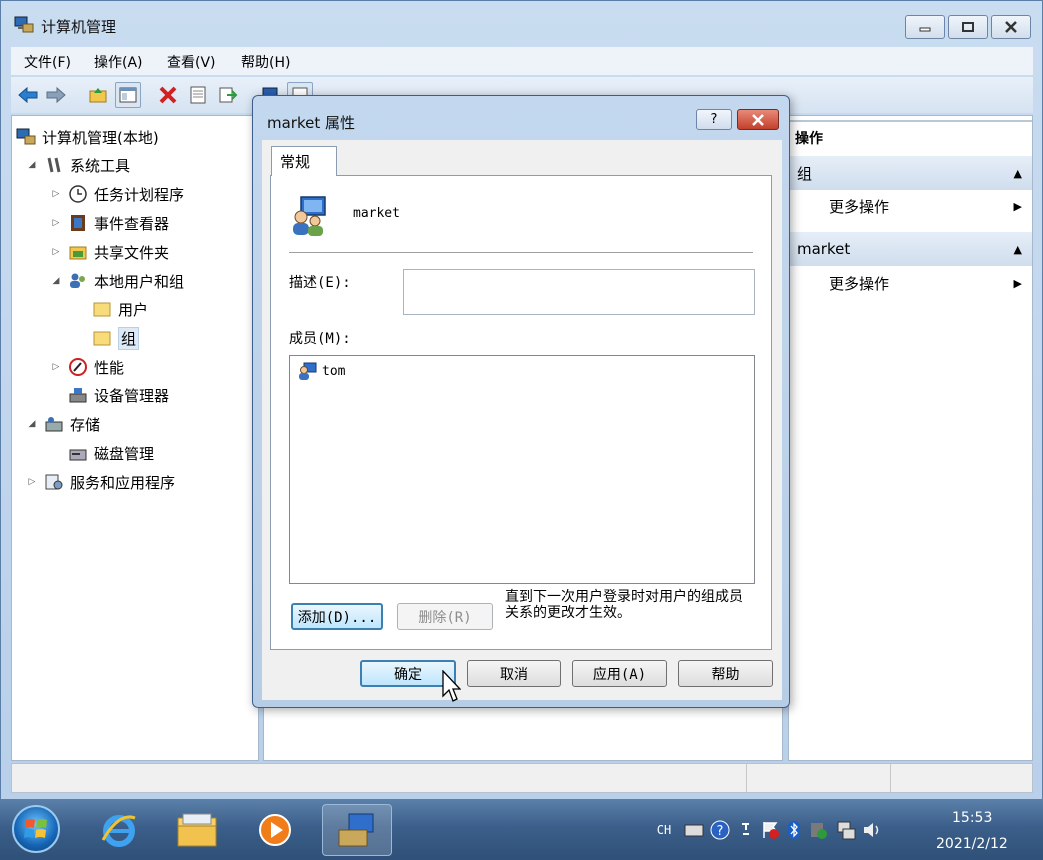 The height and width of the screenshot is (860, 1043). What do you see at coordinates (133, 309) in the screenshot?
I see `tree-label: 用户` at bounding box center [133, 309].